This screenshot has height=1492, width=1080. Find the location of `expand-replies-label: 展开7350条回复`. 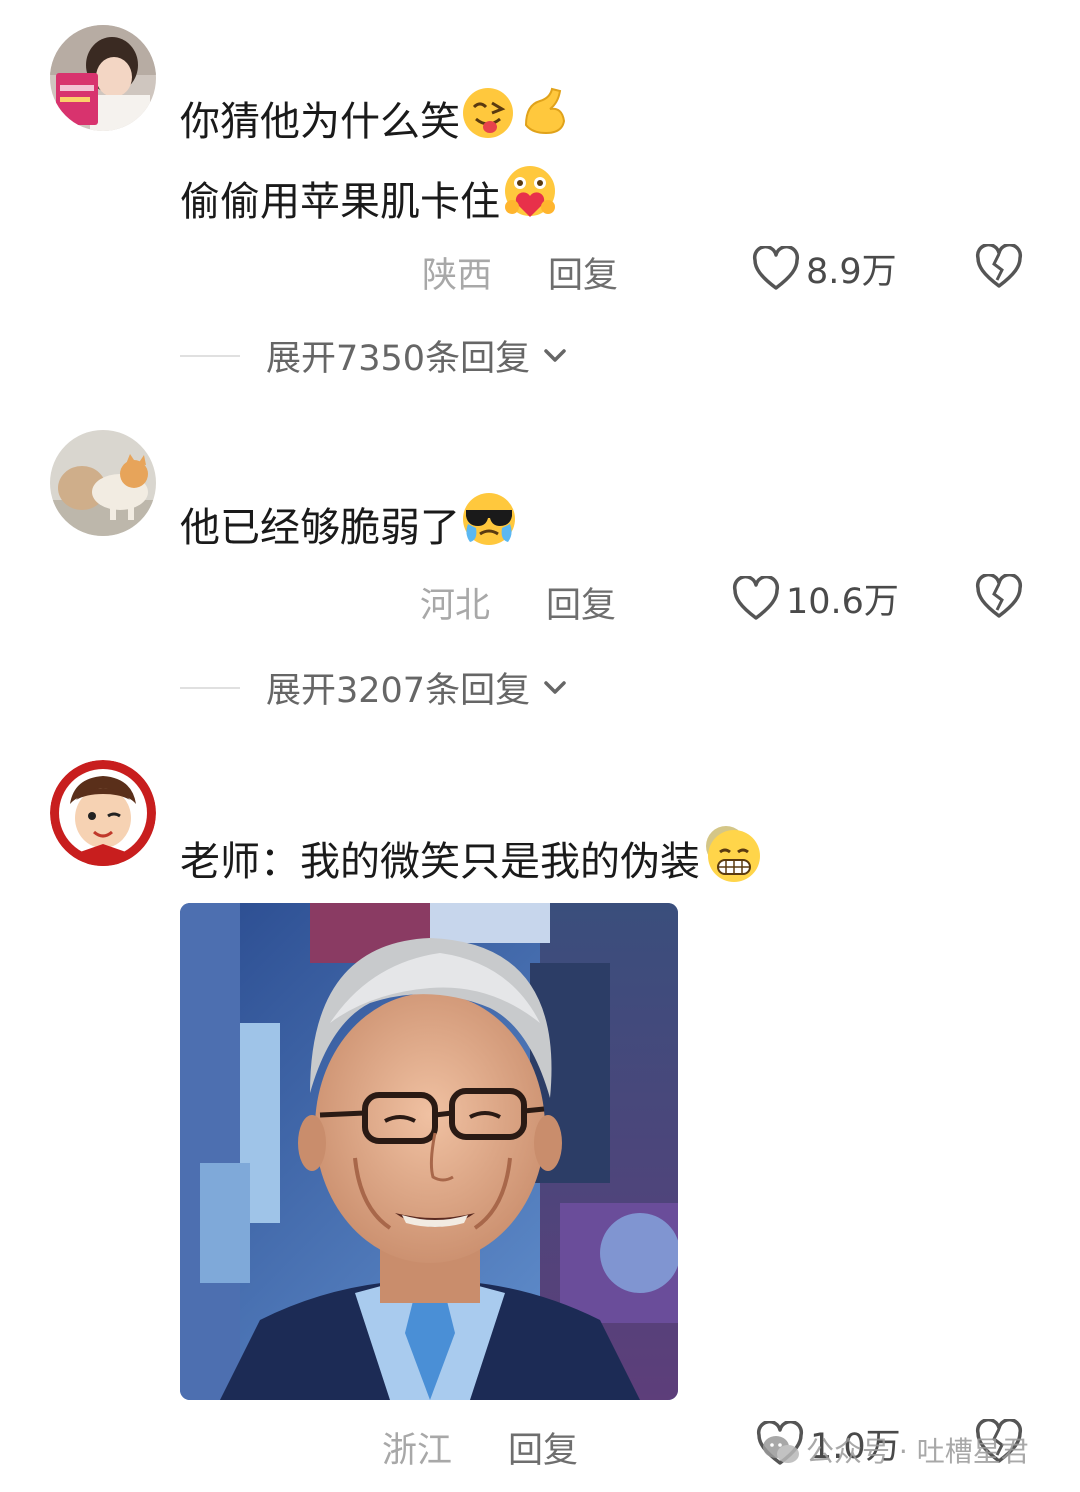

expand-replies-label: 展开7350条回复 is located at coordinates (398, 359).